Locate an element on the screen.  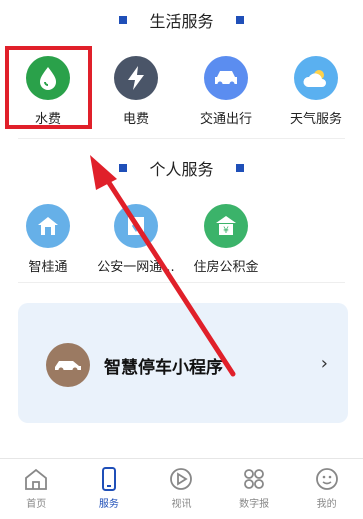
tab-video: 视讯 is located at coordinates (181, 489).